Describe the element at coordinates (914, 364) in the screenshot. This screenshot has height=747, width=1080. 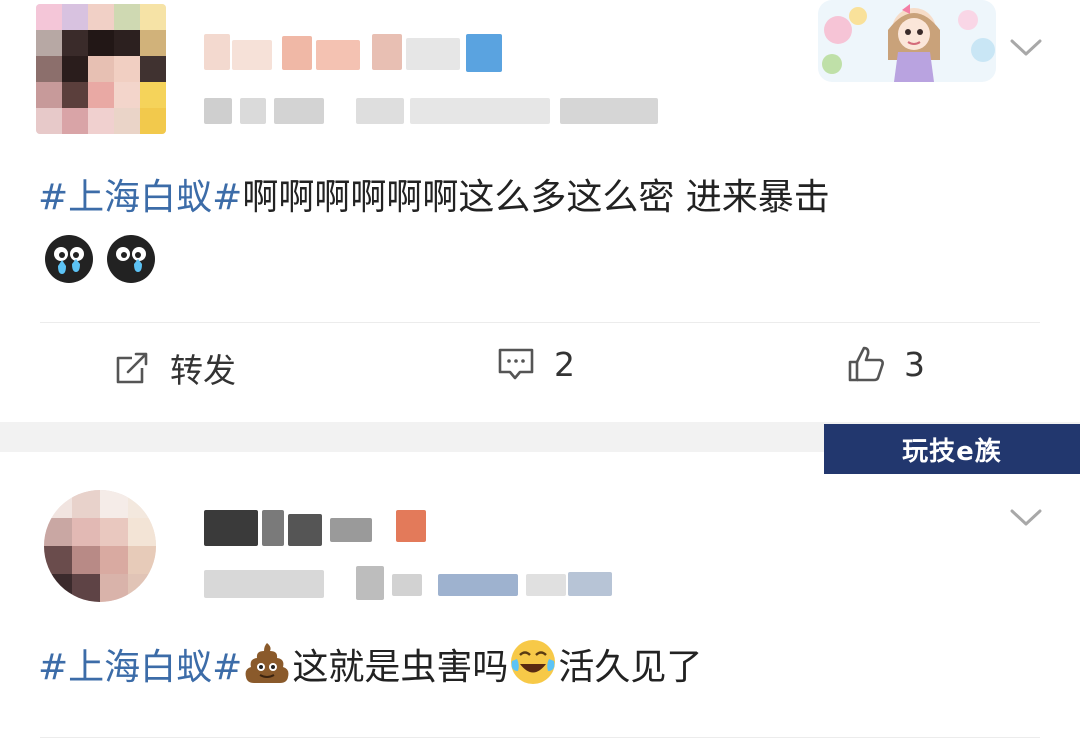
I see `like-count: 3` at that location.